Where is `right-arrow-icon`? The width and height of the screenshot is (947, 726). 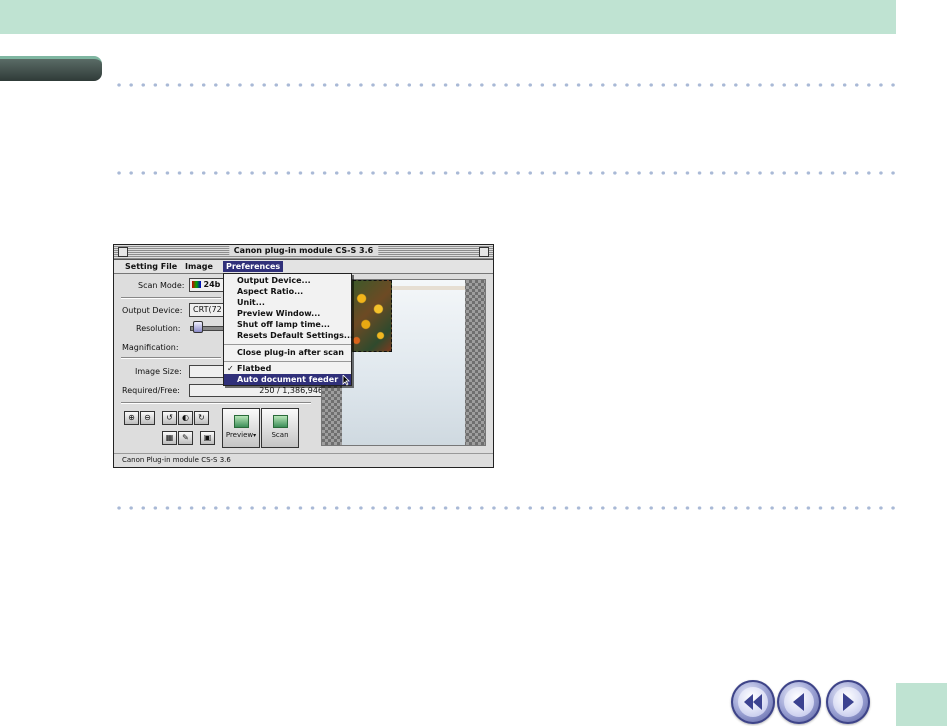 right-arrow-icon is located at coordinates (848, 702).